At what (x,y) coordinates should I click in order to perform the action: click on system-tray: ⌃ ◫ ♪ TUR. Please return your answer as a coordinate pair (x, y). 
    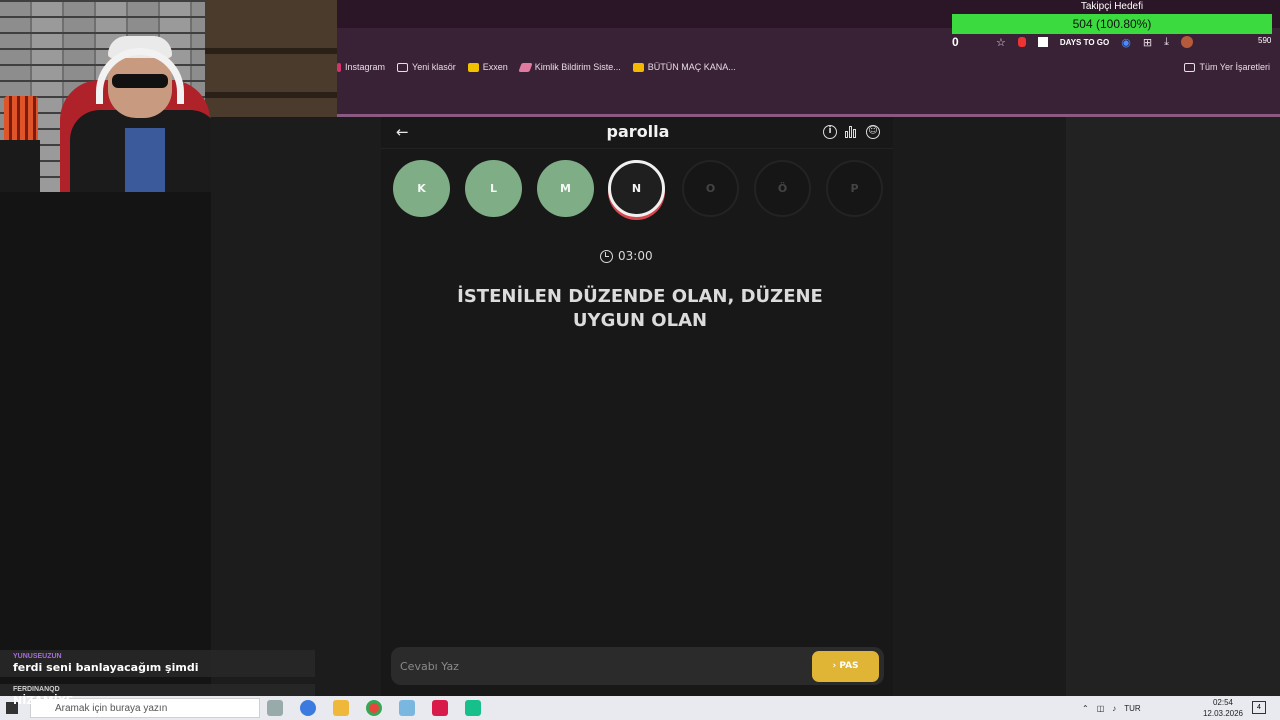
    Looking at the image, I should click on (1111, 708).